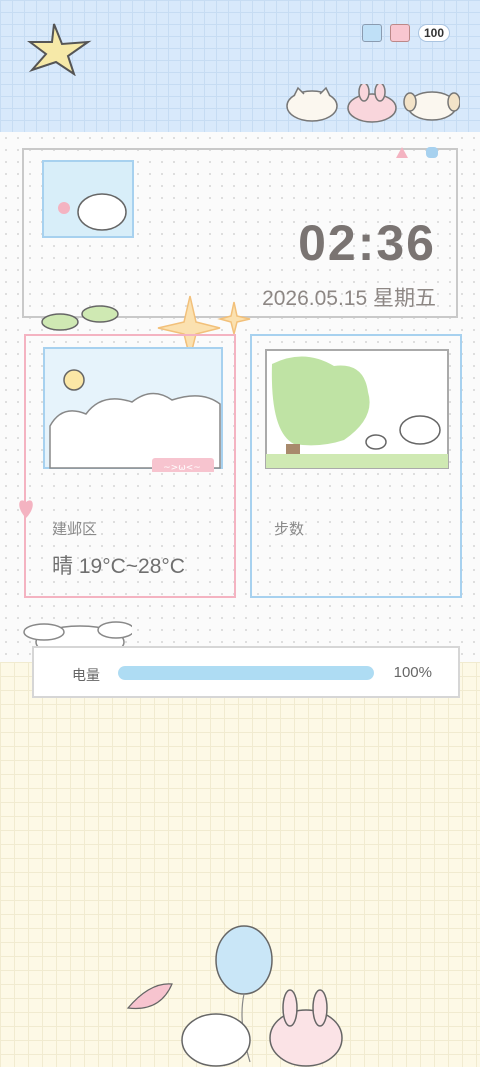 The image size is (480, 1067). I want to click on battery-icon: 100, so click(433, 33).